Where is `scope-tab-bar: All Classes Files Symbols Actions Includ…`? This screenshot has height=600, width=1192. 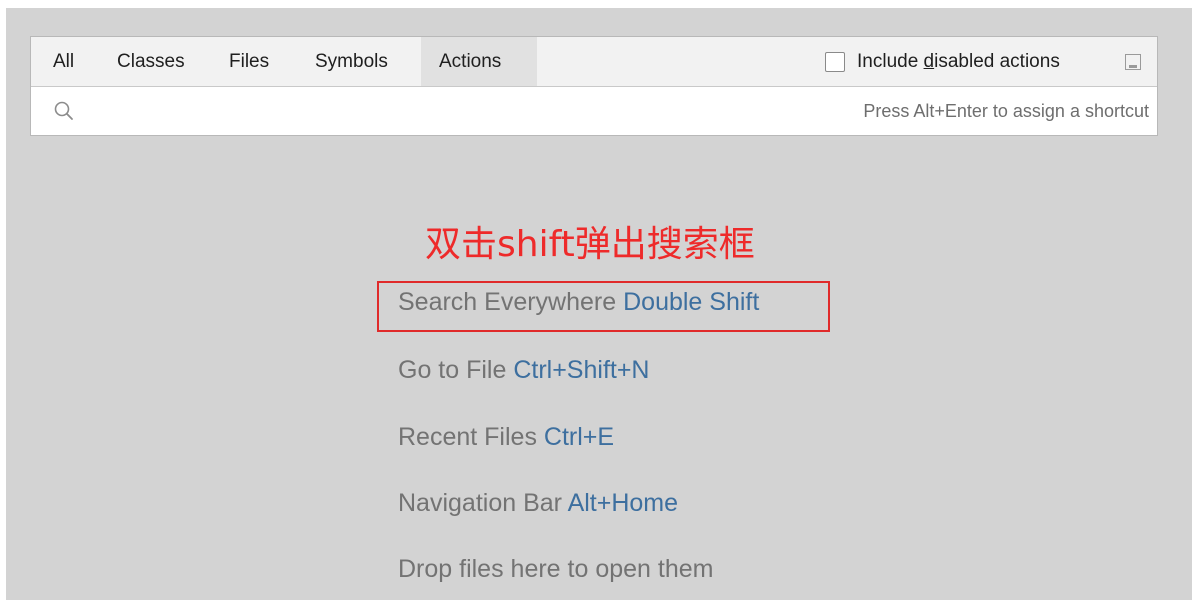 scope-tab-bar: All Classes Files Symbols Actions Includ… is located at coordinates (594, 62).